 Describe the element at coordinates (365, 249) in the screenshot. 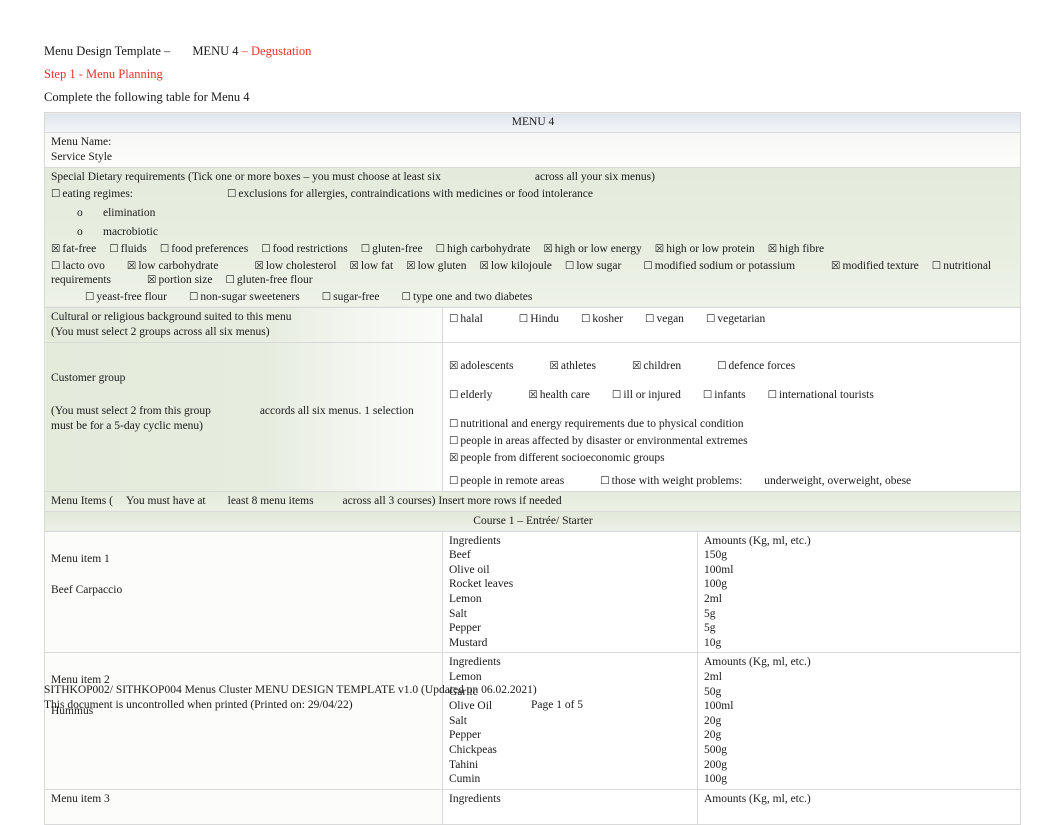

I see `checkbox-gluten-free: ☐` at that location.